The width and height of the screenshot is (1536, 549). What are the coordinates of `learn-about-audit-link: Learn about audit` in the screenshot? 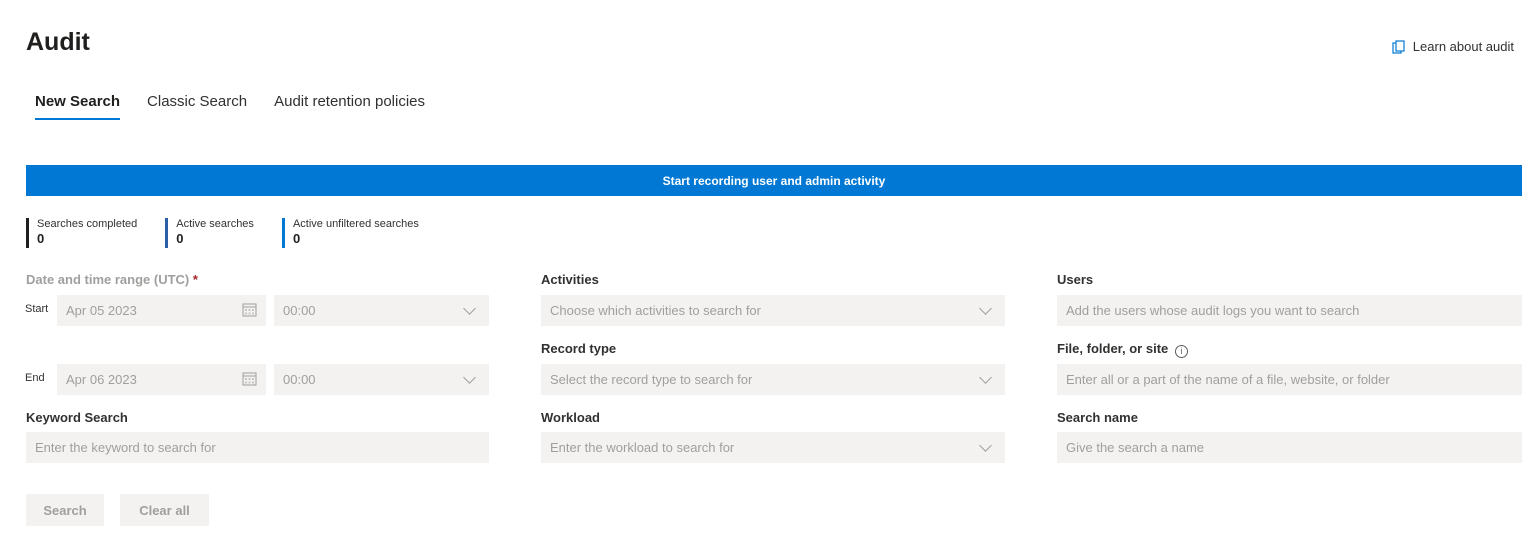 It's located at (1453, 46).